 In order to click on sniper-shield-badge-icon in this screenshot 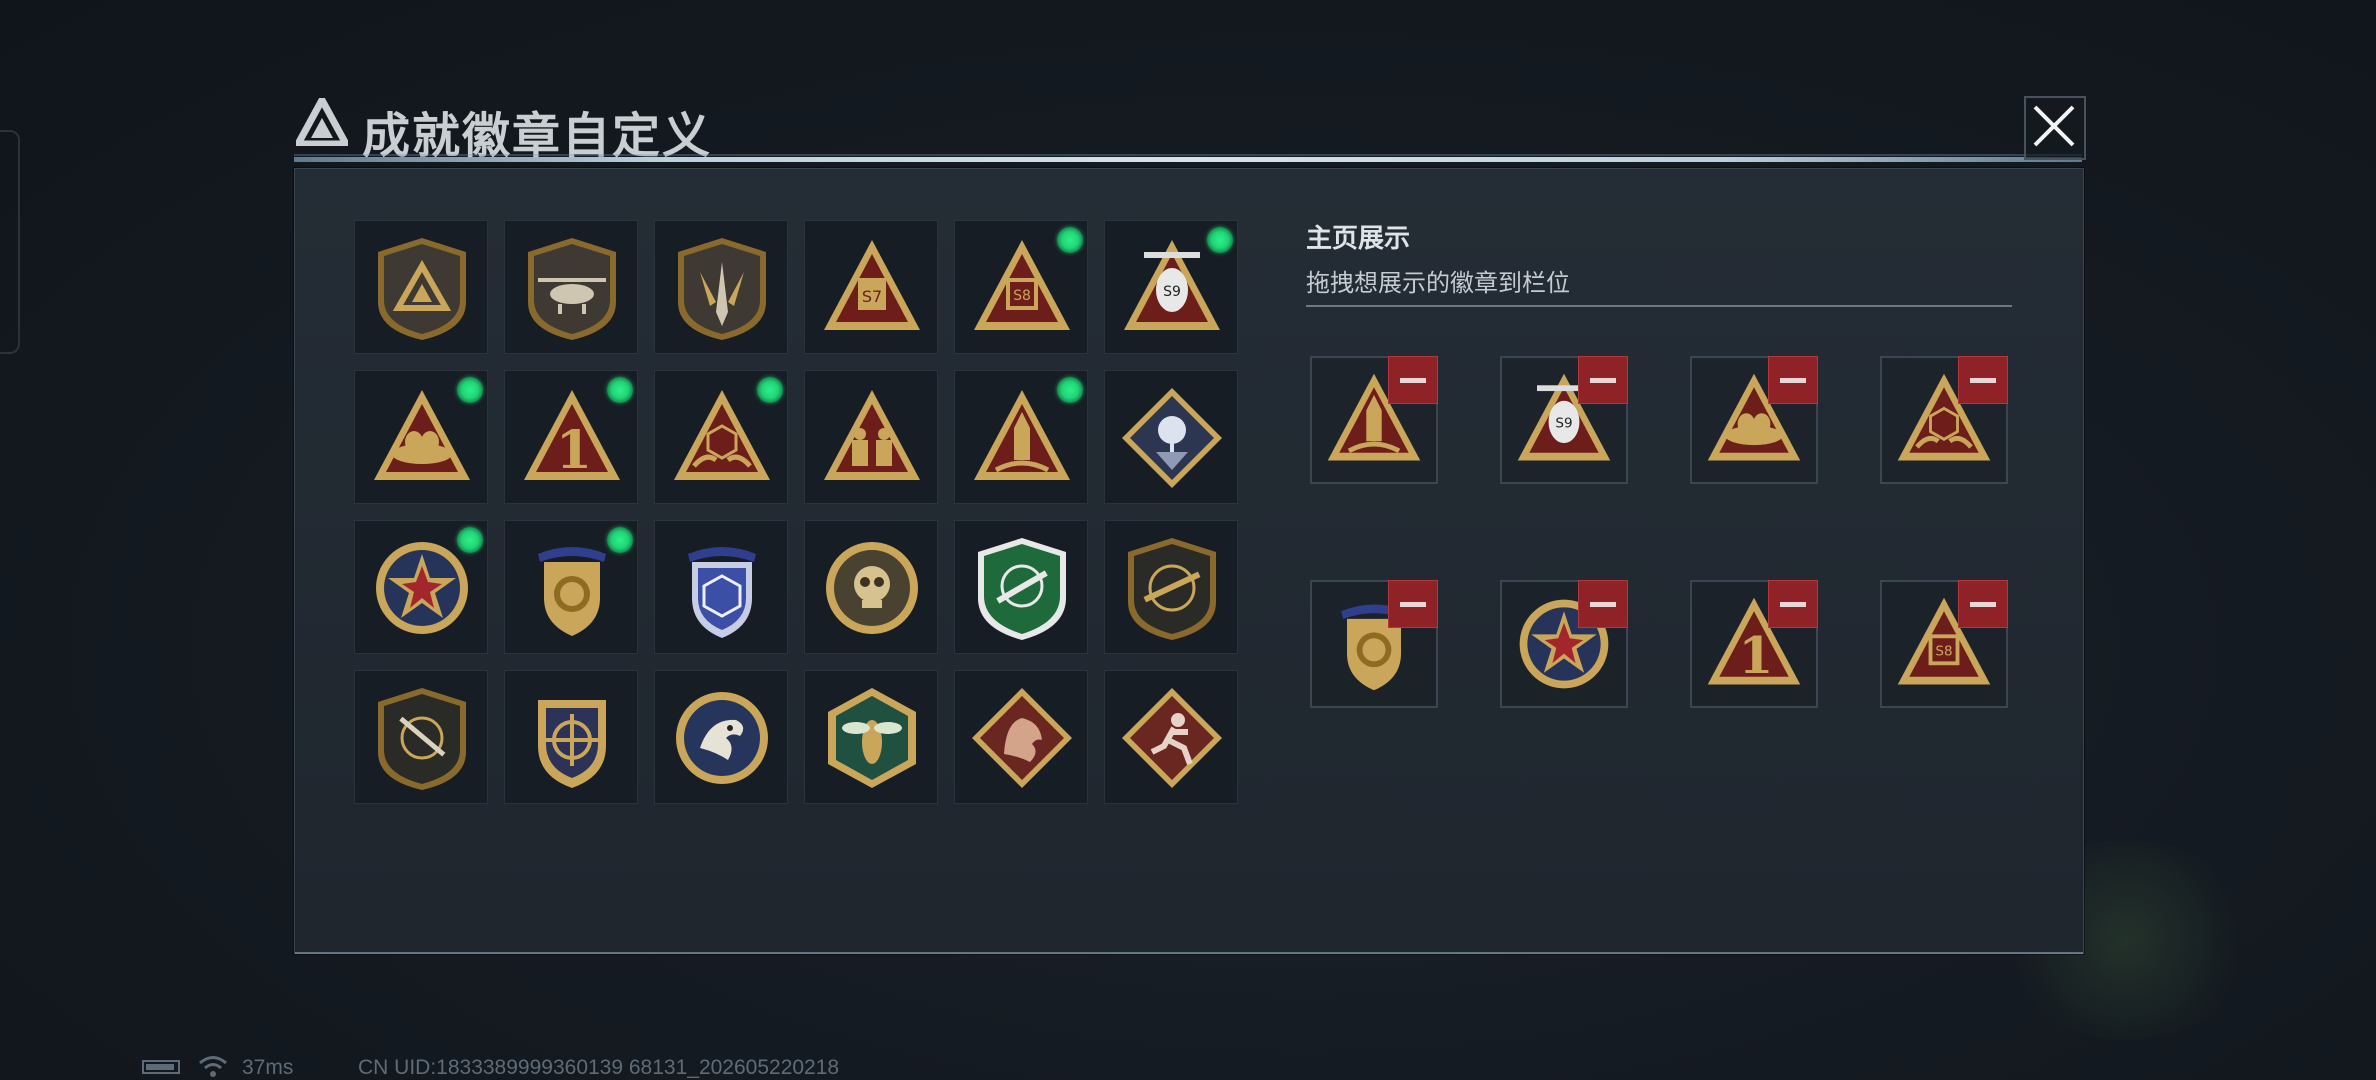, I will do `click(422, 739)`.